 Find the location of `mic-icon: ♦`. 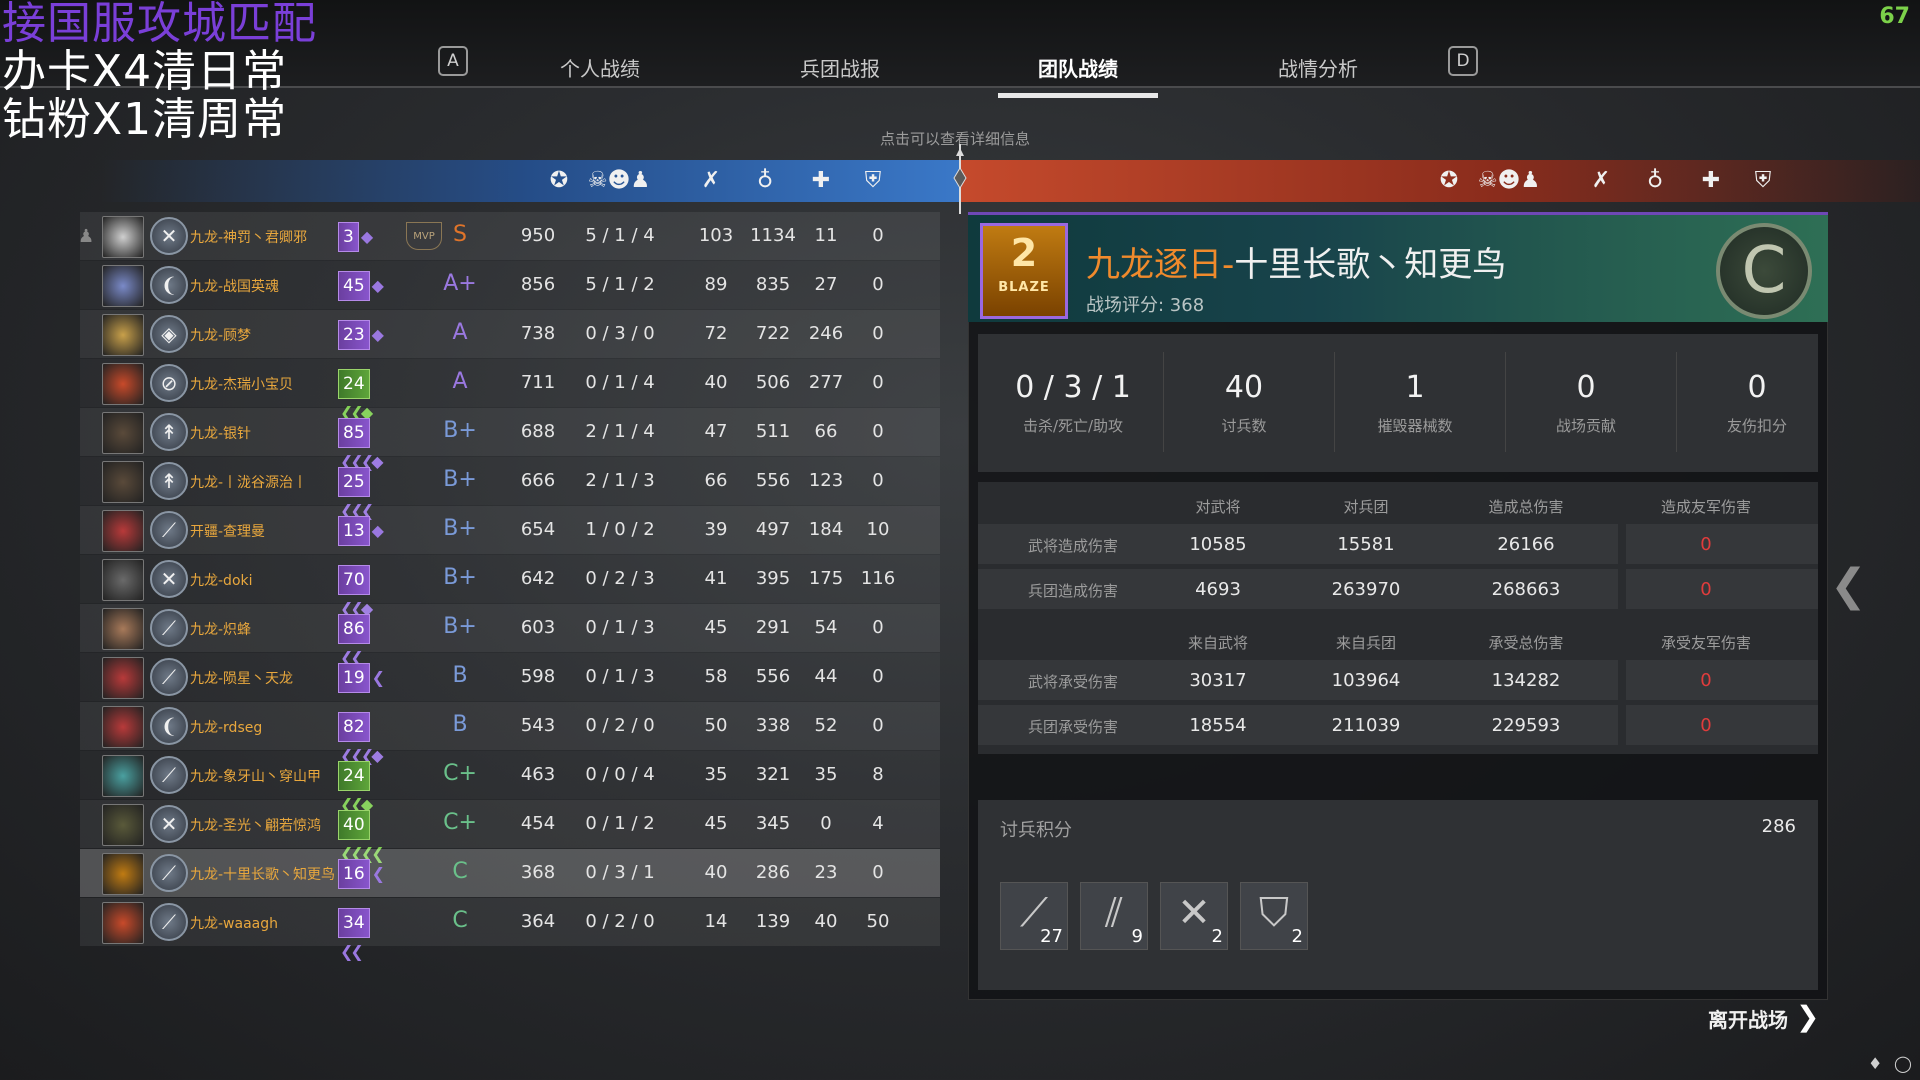

mic-icon: ♦ is located at coordinates (1875, 1063).